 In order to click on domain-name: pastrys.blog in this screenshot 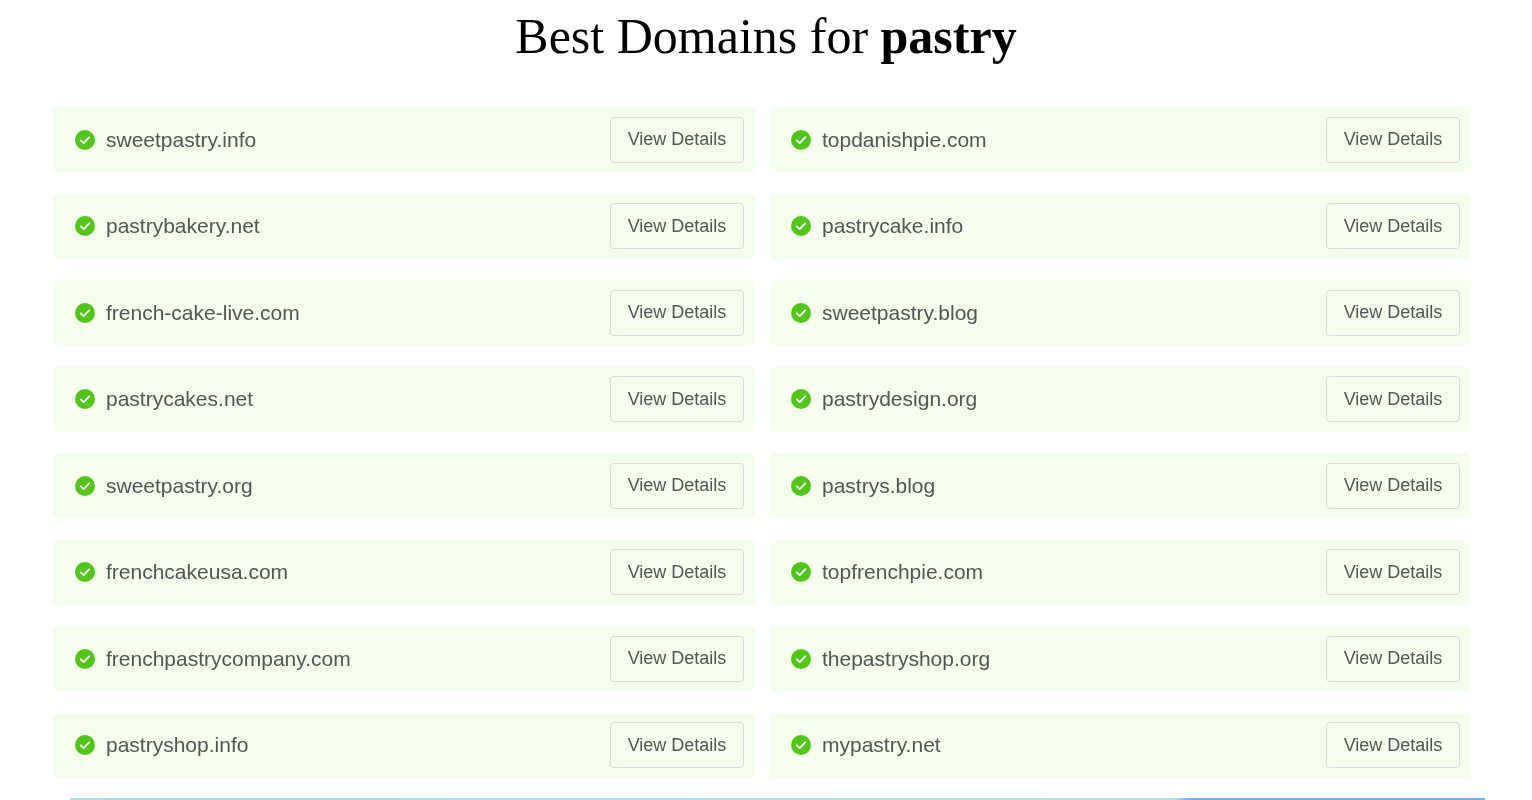, I will do `click(879, 485)`.